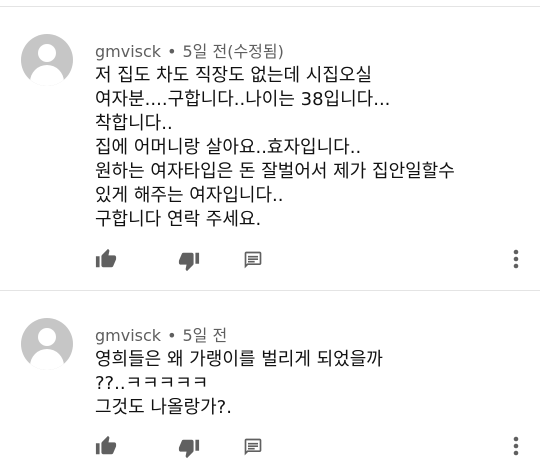 Image resolution: width=540 pixels, height=474 pixels. I want to click on comment-line: 원하는 여자타입은 돈 잘벌어서 제가 집안일할수, so click(275, 171).